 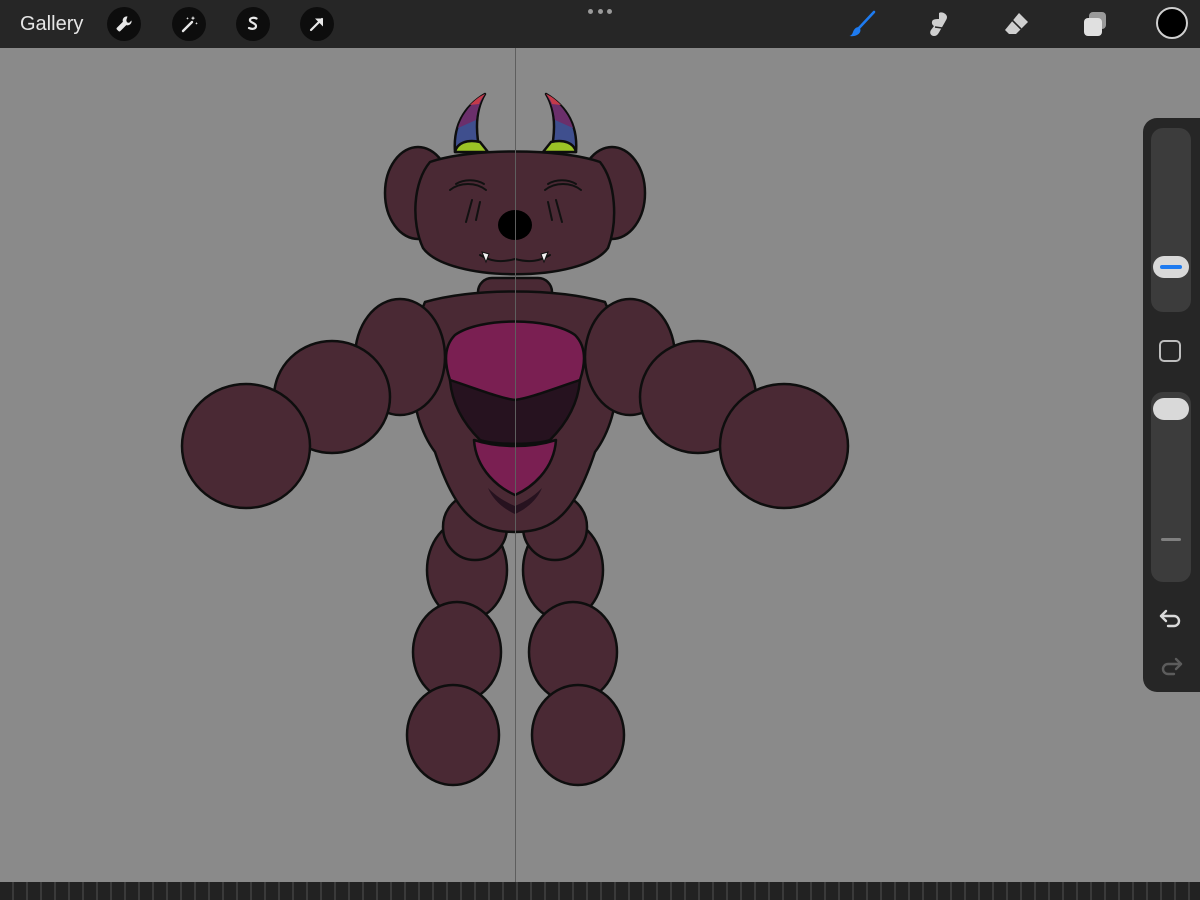 I want to click on left-hand, so click(x=246, y=446).